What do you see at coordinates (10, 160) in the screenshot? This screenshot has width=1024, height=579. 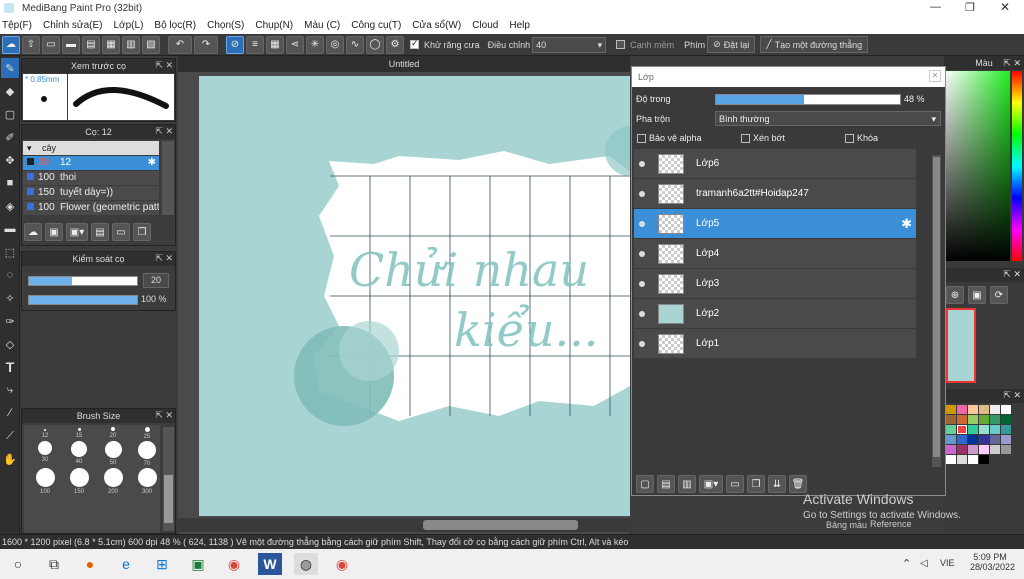 I see `move-tool-icon: ✥` at bounding box center [10, 160].